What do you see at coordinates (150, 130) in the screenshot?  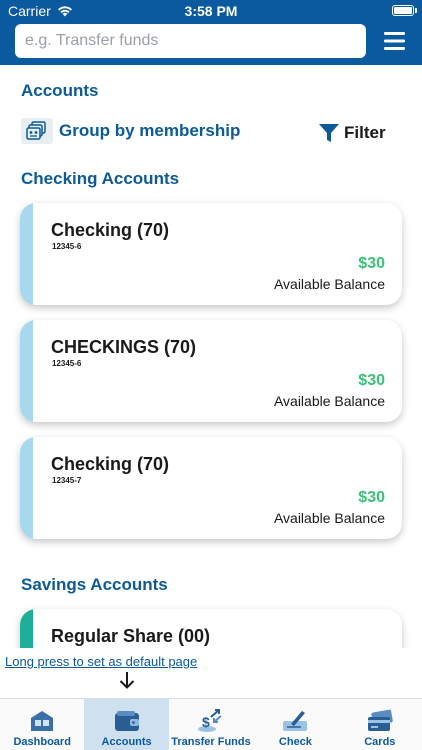 I see `group-by-membership-label: Group by membership` at bounding box center [150, 130].